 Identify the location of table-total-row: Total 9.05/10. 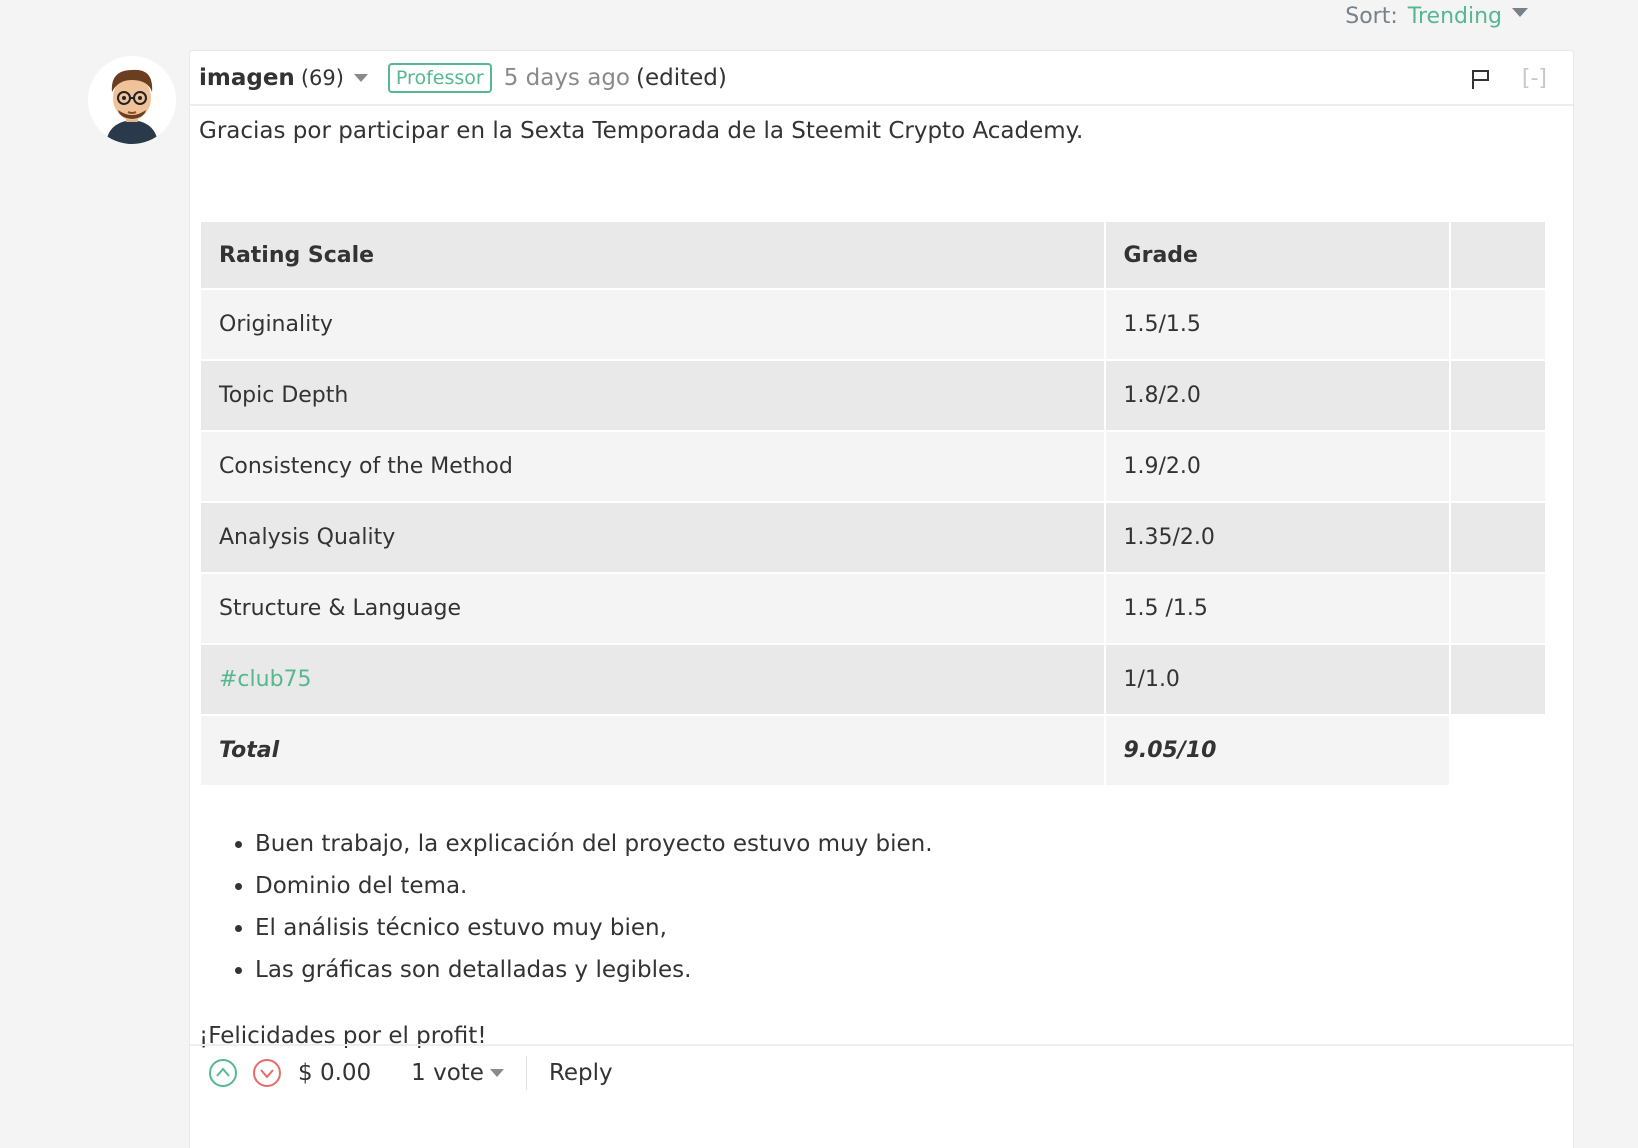
(873, 750).